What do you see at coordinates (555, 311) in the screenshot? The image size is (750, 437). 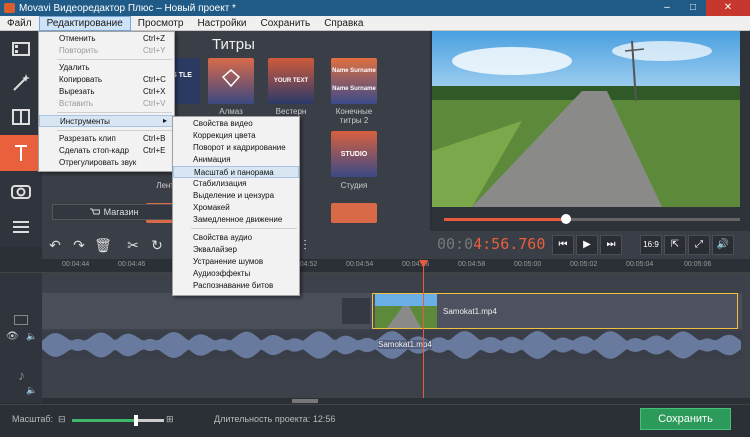 I see `video-clip: Samokat1.mp4` at bounding box center [555, 311].